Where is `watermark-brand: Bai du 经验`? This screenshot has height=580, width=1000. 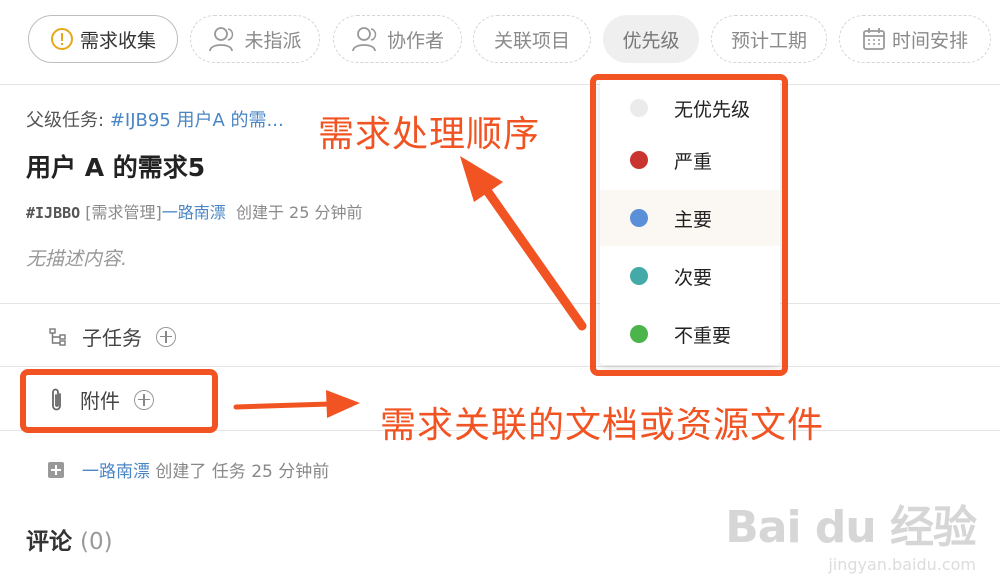
watermark-brand: Bai du 经验 is located at coordinates (851, 527).